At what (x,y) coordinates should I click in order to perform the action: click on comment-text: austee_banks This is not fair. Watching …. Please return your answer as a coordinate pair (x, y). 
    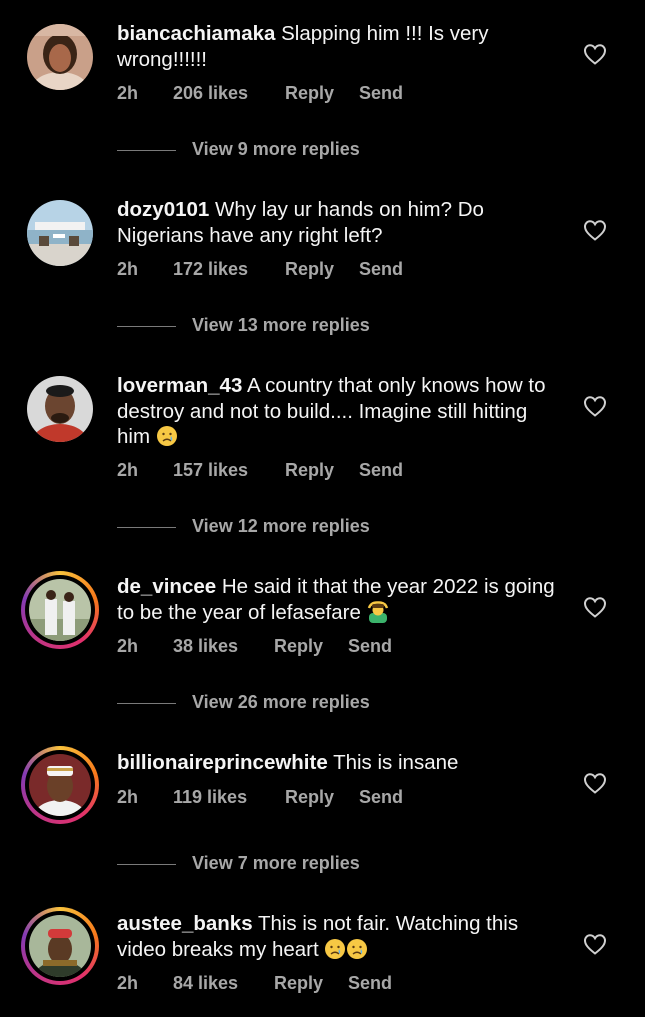
    Looking at the image, I should click on (337, 936).